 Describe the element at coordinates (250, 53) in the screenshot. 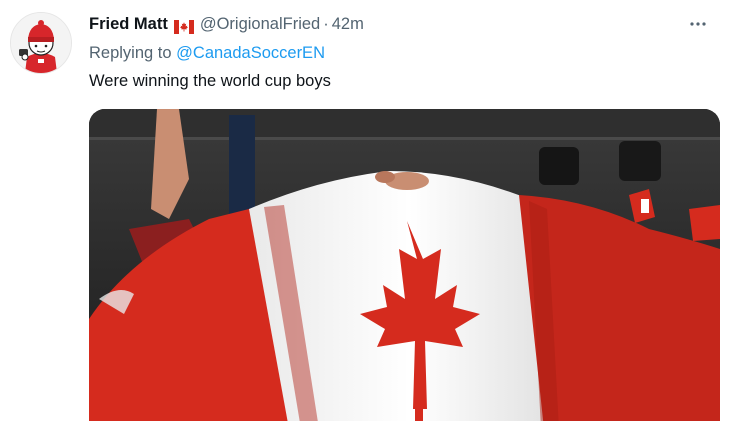

I see `replying-to-handle-link: @CanadaSoccerEN` at that location.